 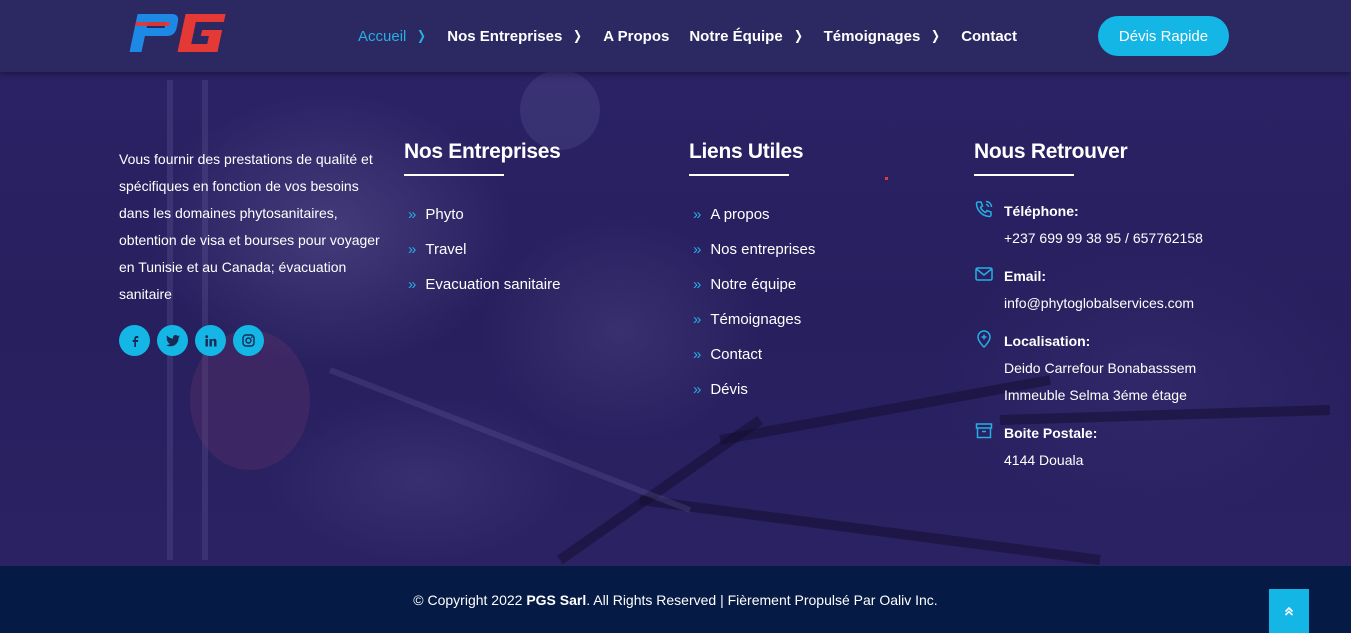 What do you see at coordinates (729, 389) in the screenshot?
I see `link-label: Dévis` at bounding box center [729, 389].